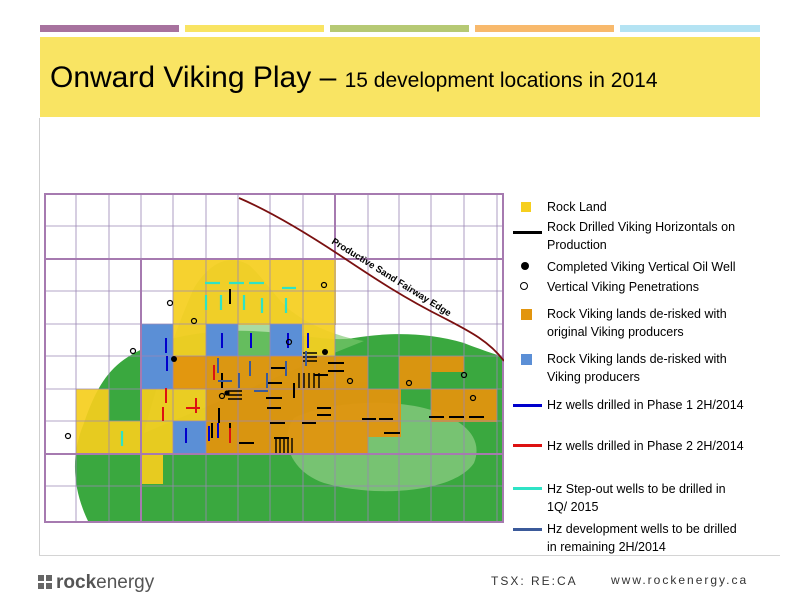 Image resolution: width=800 pixels, height=600 pixels. Describe the element at coordinates (45, 582) in the screenshot. I see `logo-grid-icon` at that location.